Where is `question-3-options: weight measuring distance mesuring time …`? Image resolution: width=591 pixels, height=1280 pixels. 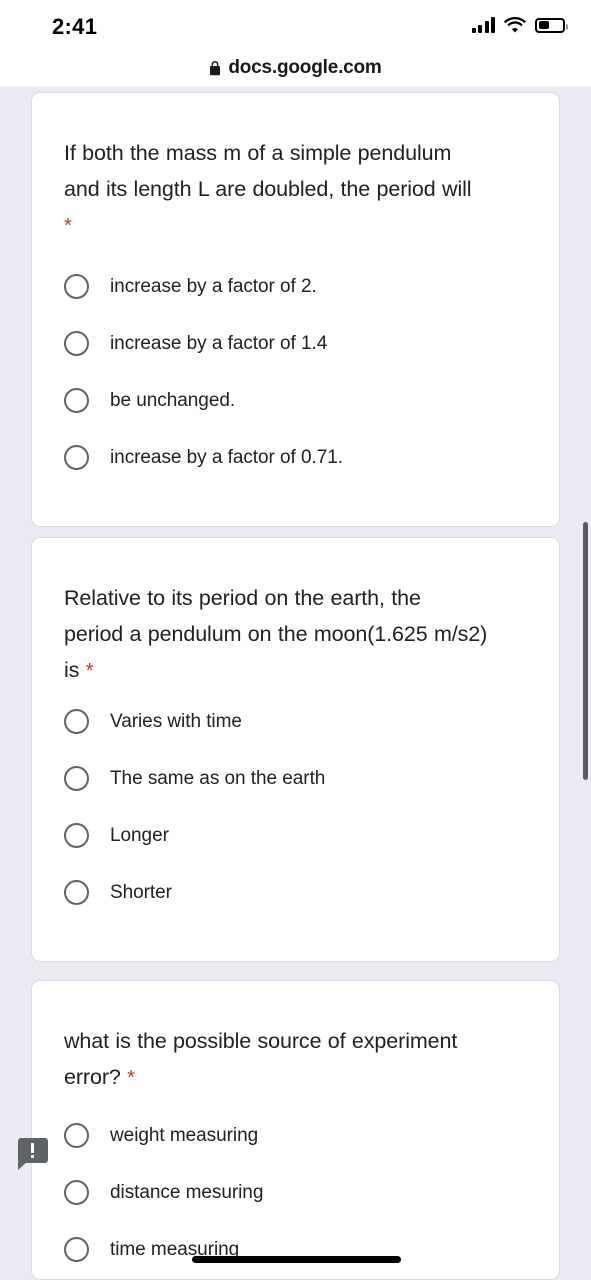
question-3-options: weight measuring distance mesuring time … is located at coordinates (301, 1192).